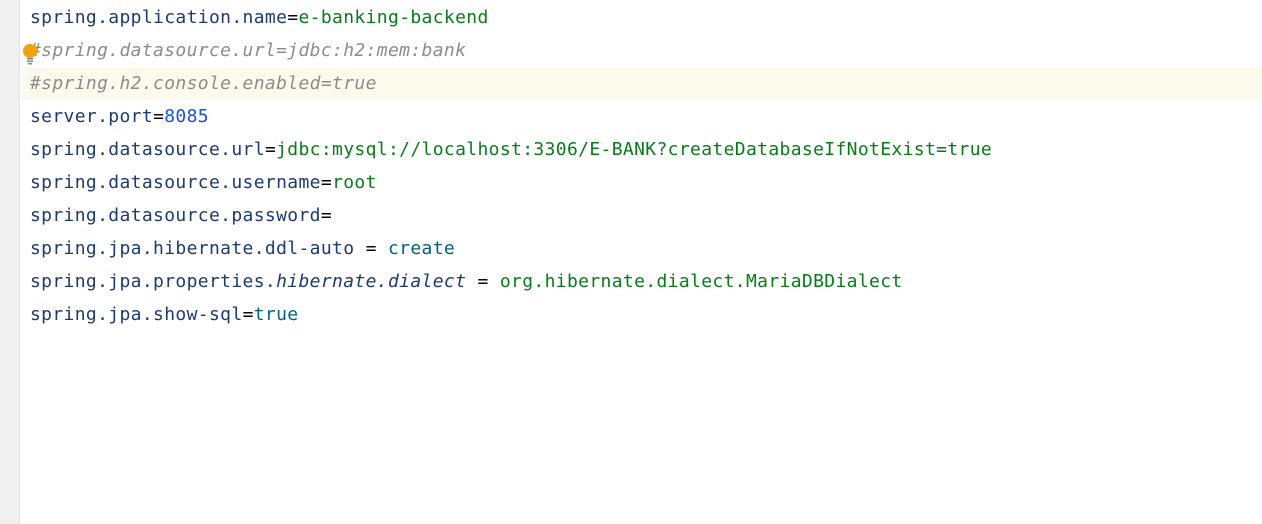  Describe the element at coordinates (175, 215) in the screenshot. I see `property-key: spring.datasource.password` at that location.